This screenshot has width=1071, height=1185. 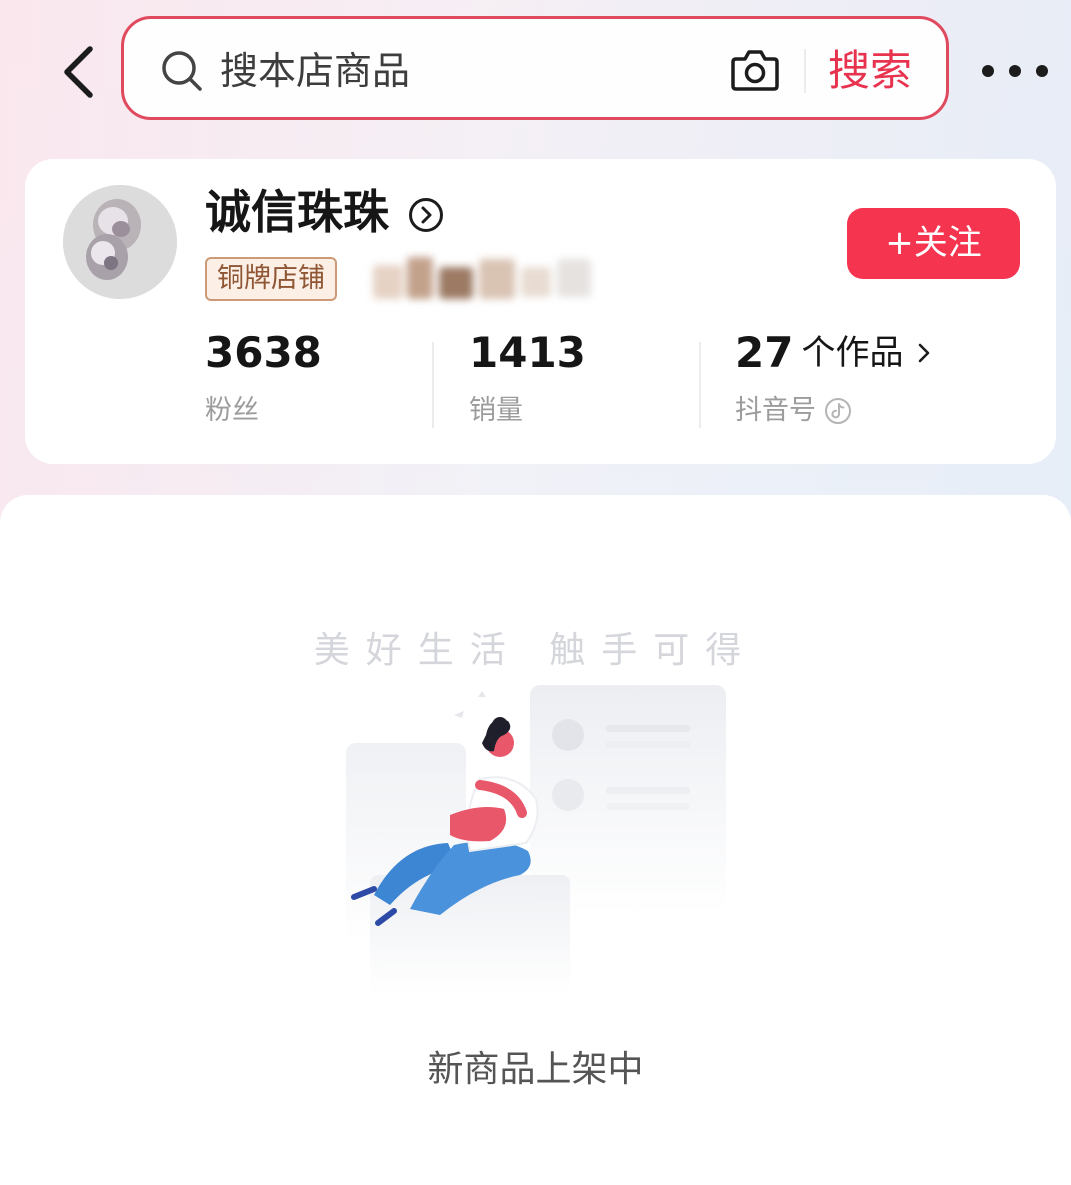 What do you see at coordinates (460, 71) in the screenshot?
I see `search-input` at bounding box center [460, 71].